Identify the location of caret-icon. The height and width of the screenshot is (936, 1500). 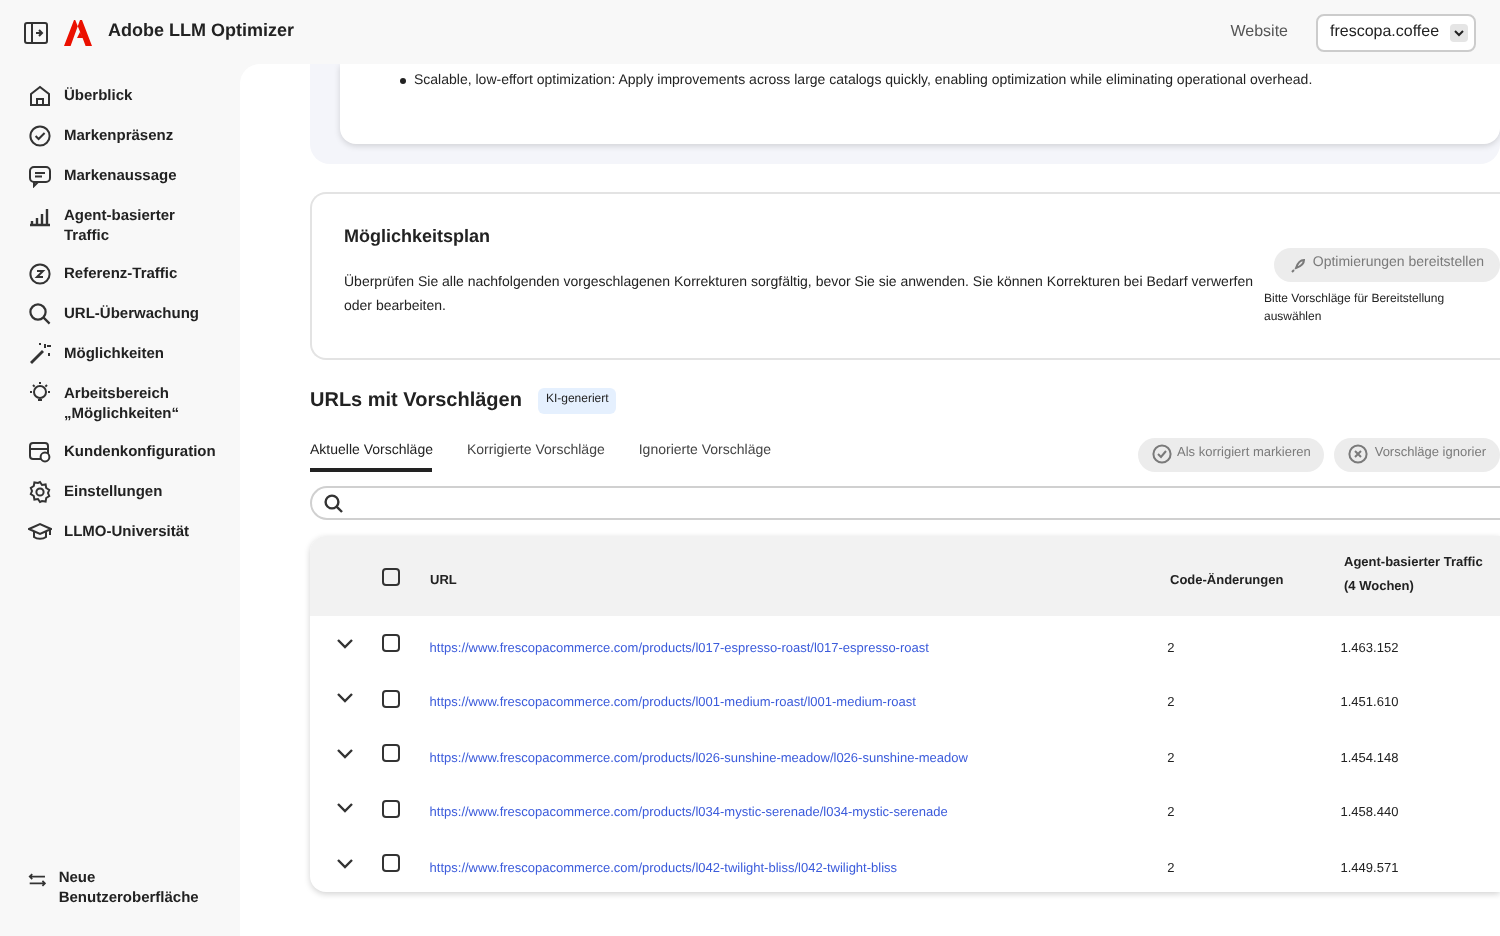
(1459, 32).